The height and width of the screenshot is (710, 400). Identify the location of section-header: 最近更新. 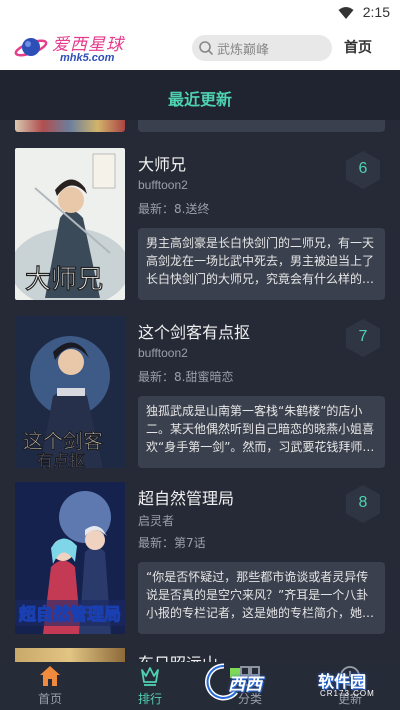
(200, 95).